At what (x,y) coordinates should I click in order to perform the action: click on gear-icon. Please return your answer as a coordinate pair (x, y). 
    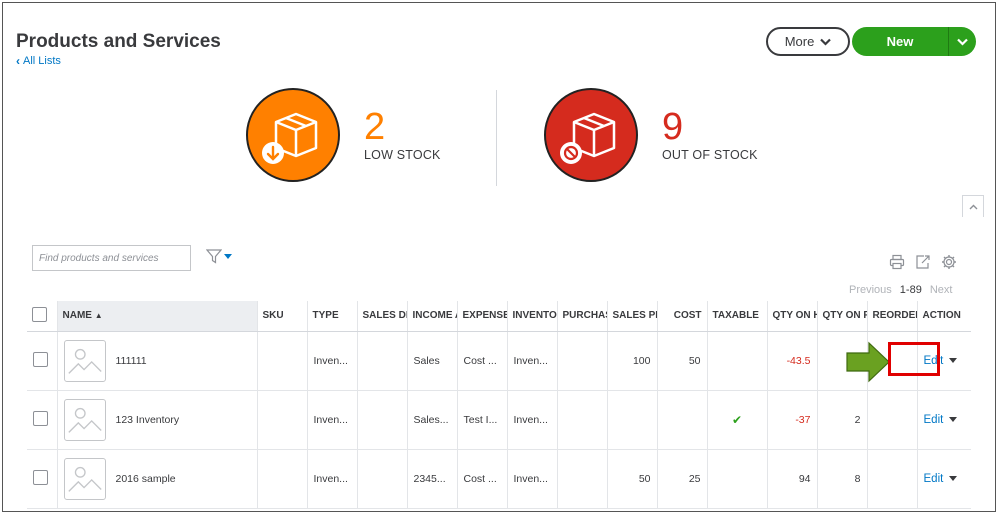
    Looking at the image, I should click on (949, 262).